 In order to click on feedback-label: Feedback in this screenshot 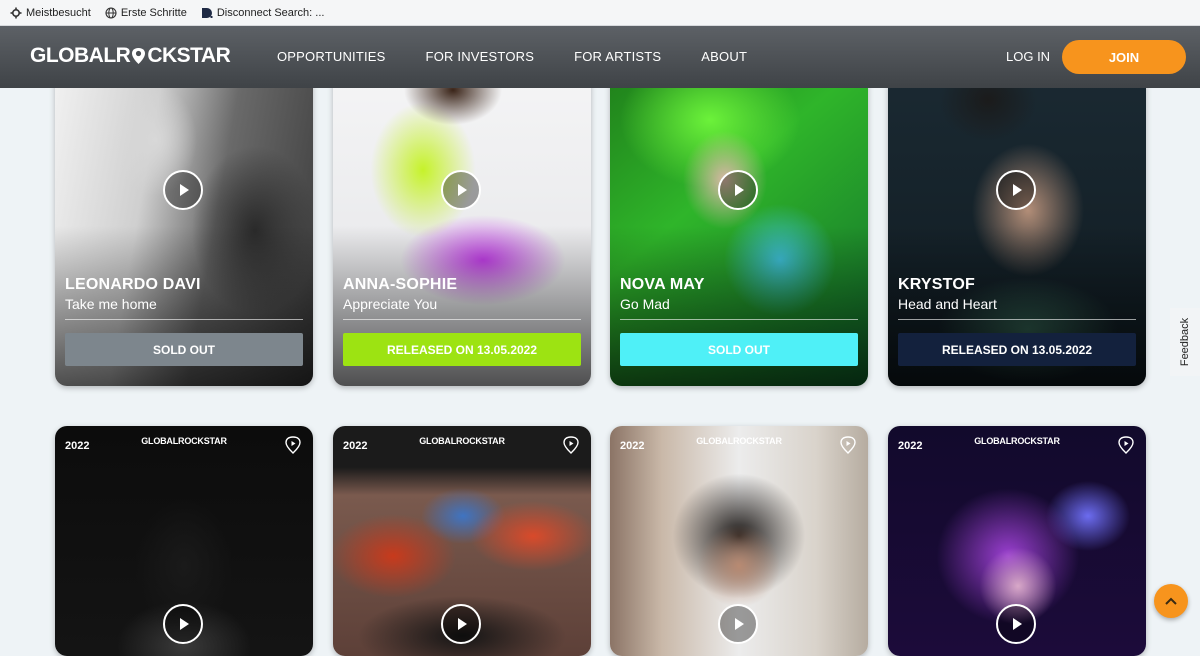, I will do `click(1185, 342)`.